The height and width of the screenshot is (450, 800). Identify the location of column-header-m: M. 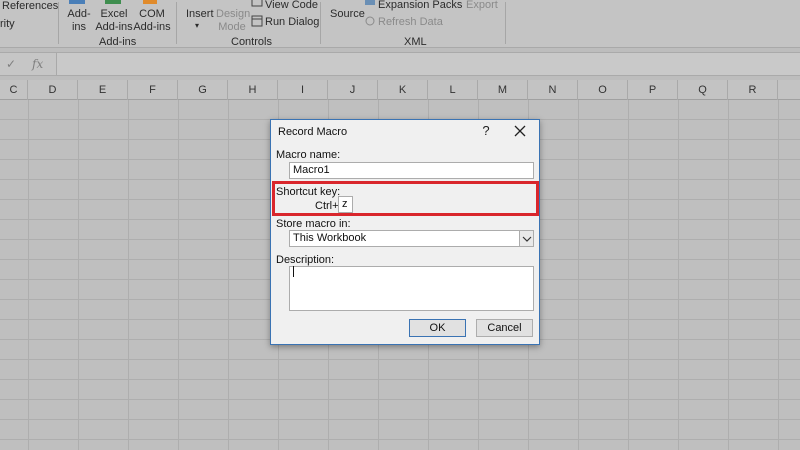
(503, 90).